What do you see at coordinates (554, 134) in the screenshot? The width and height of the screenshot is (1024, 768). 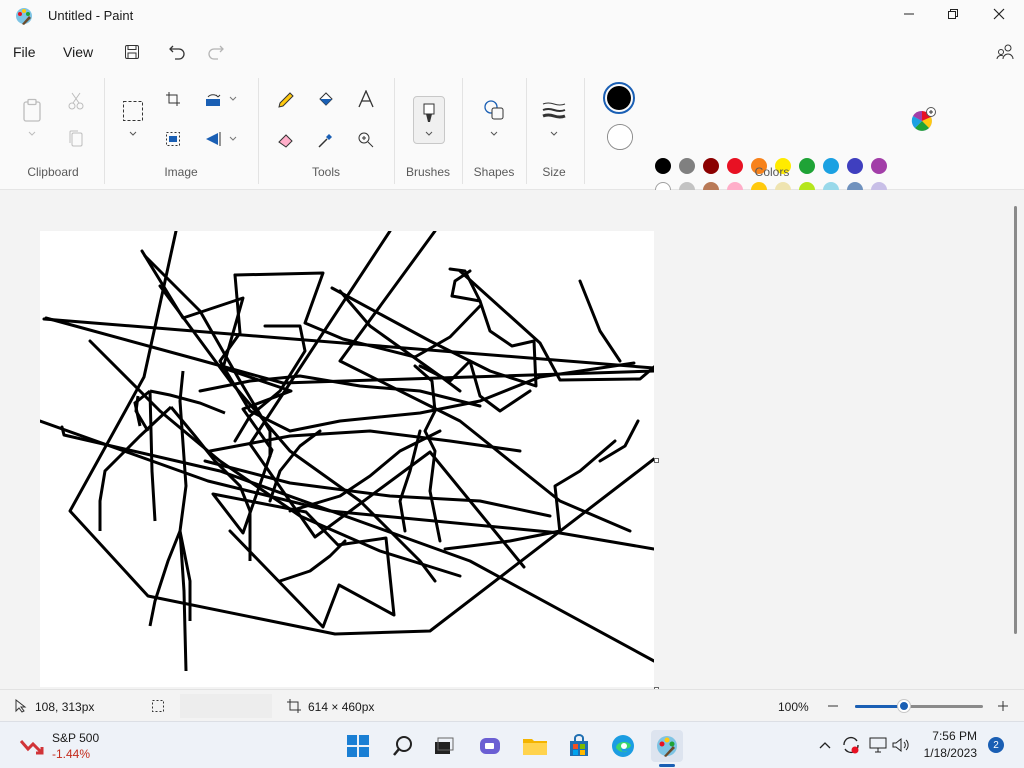 I see `size-chevron-icon` at bounding box center [554, 134].